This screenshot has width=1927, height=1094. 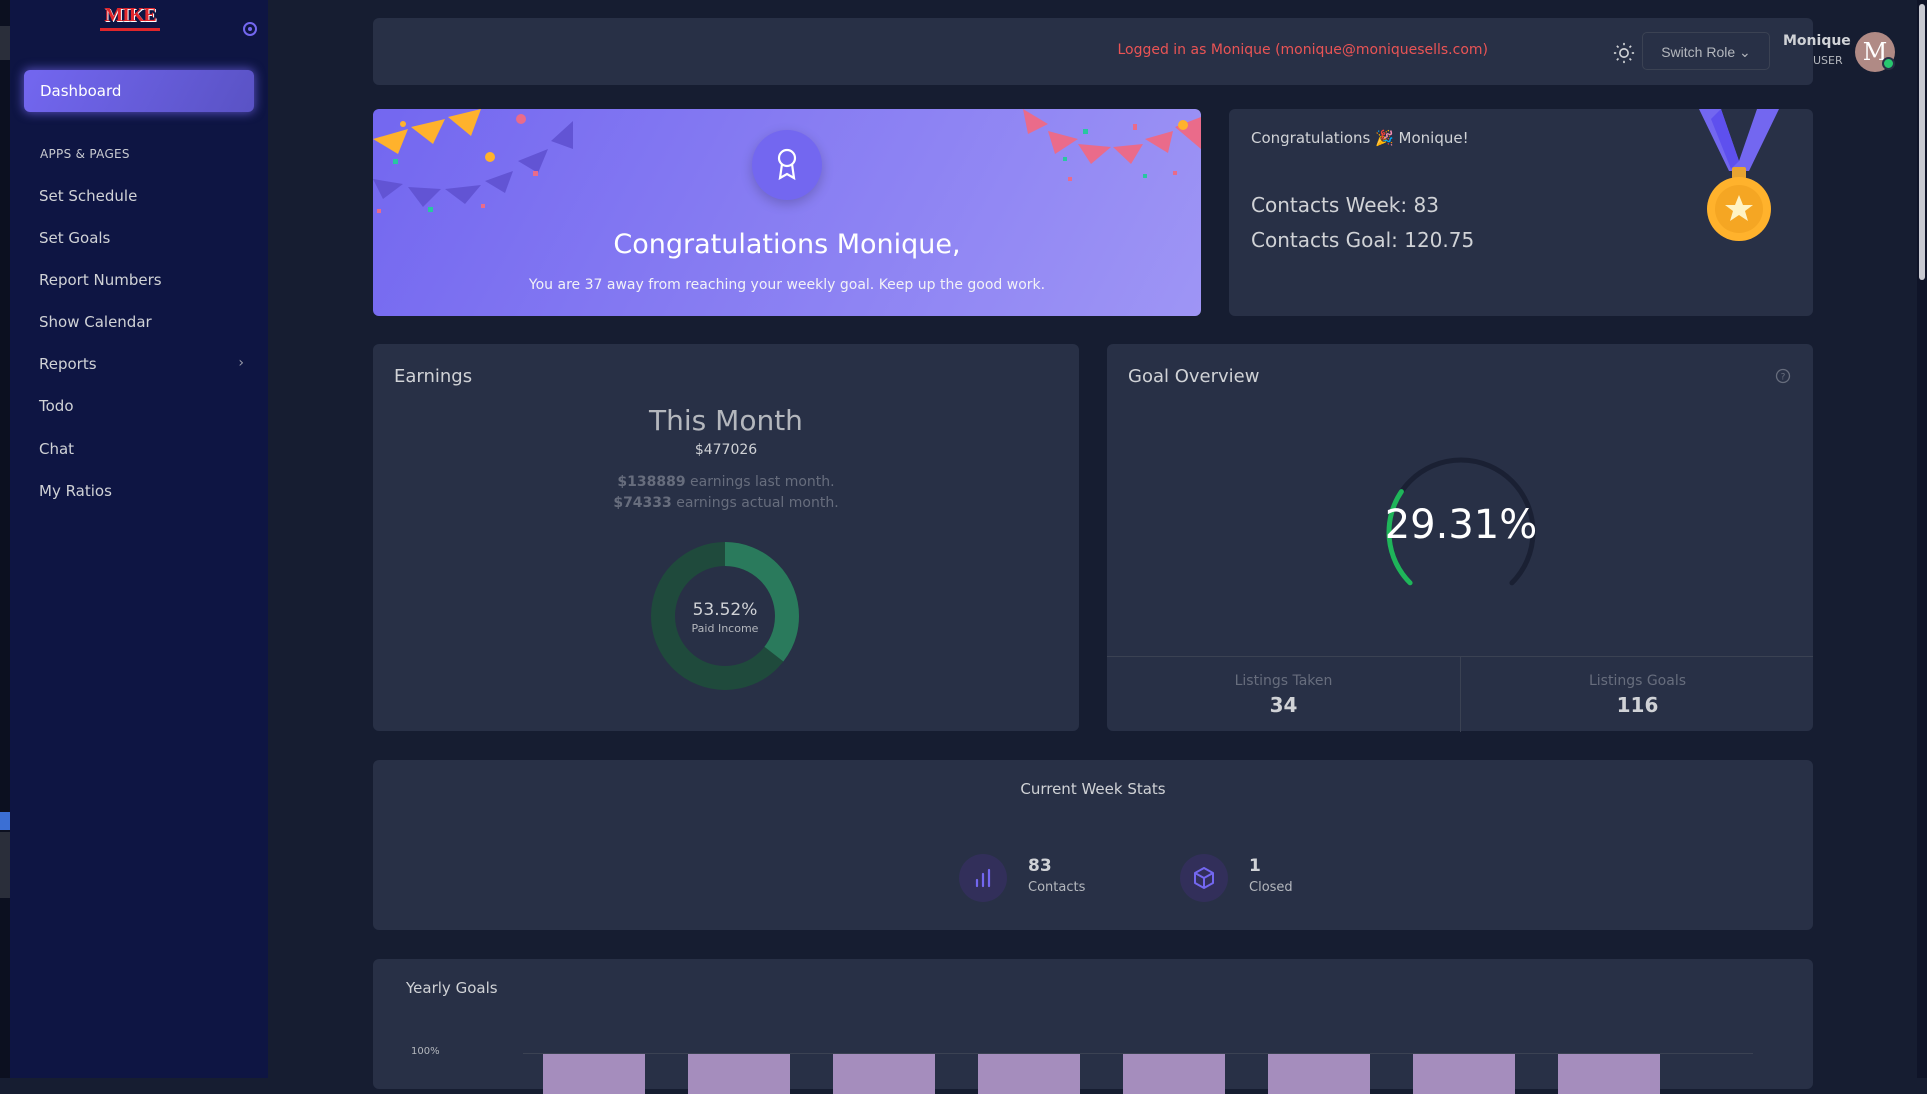 I want to click on help-circle-icon: ?, so click(x=1783, y=376).